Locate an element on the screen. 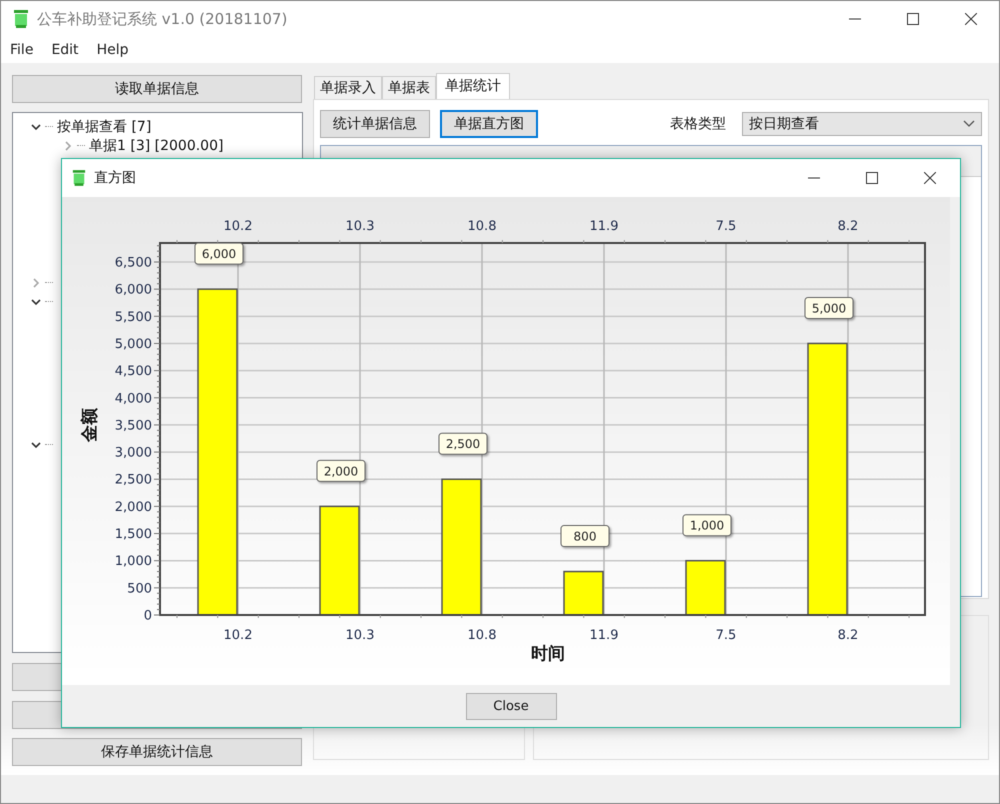 The width and height of the screenshot is (1000, 804). y-tick-label: 5,000 is located at coordinates (133, 344).